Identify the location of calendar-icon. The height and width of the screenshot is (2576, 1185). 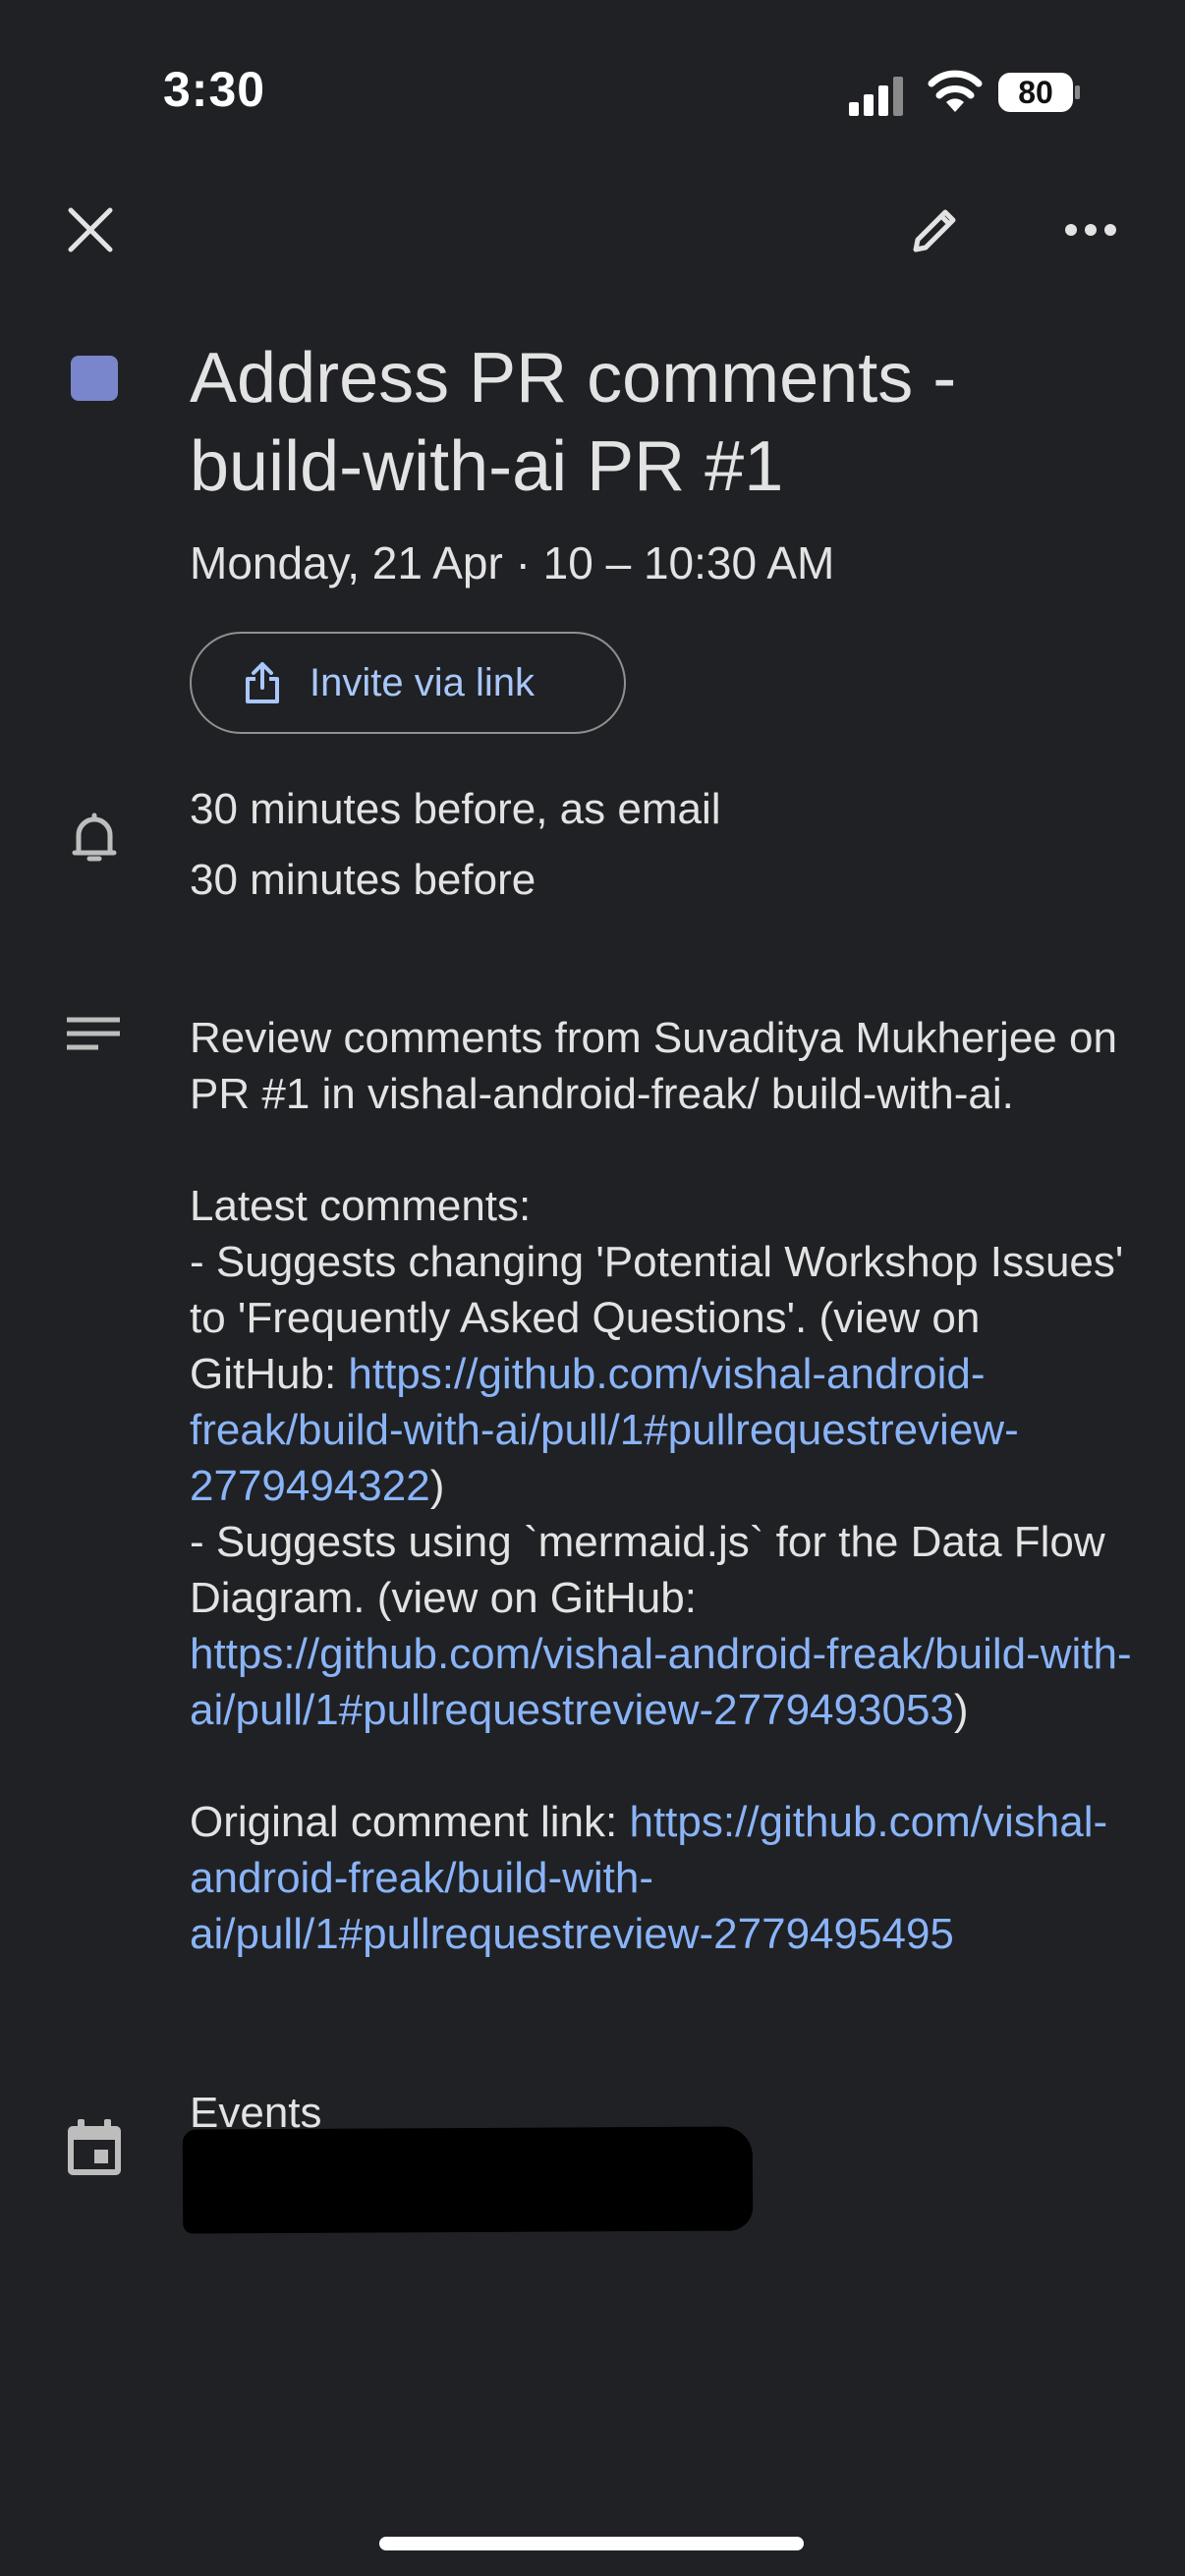
(95, 2147).